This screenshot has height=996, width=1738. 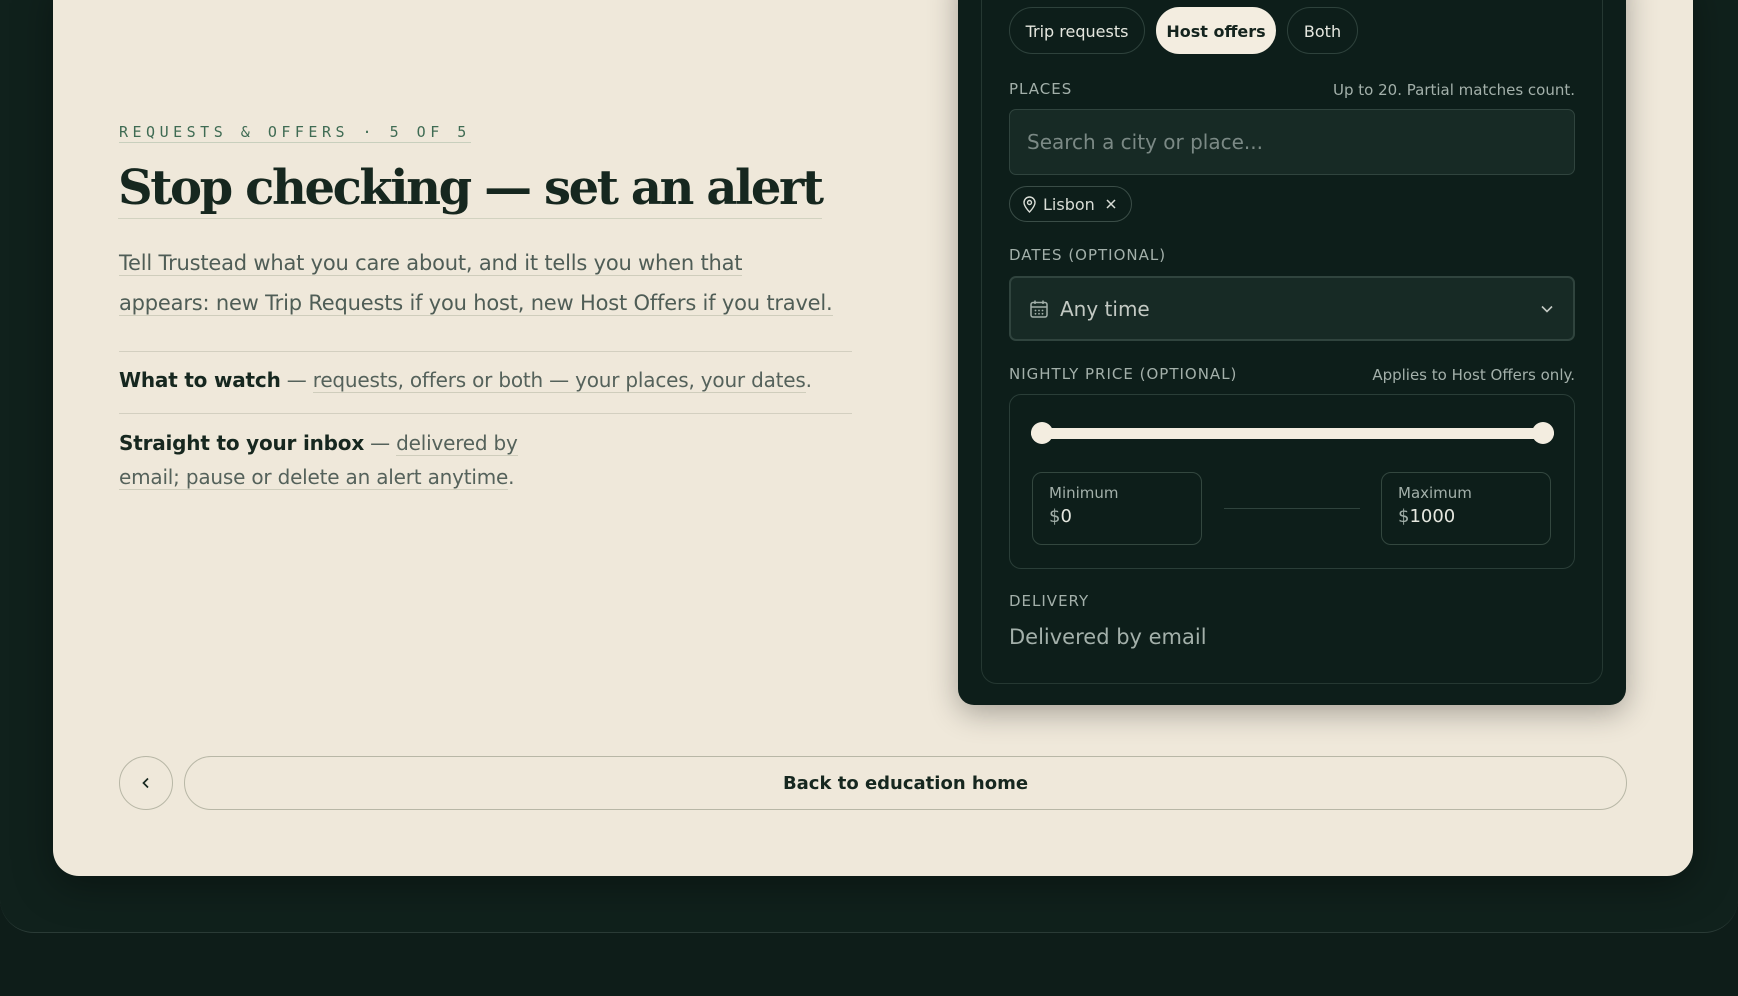 I want to click on chip-label: Lisbon, so click(x=1069, y=204).